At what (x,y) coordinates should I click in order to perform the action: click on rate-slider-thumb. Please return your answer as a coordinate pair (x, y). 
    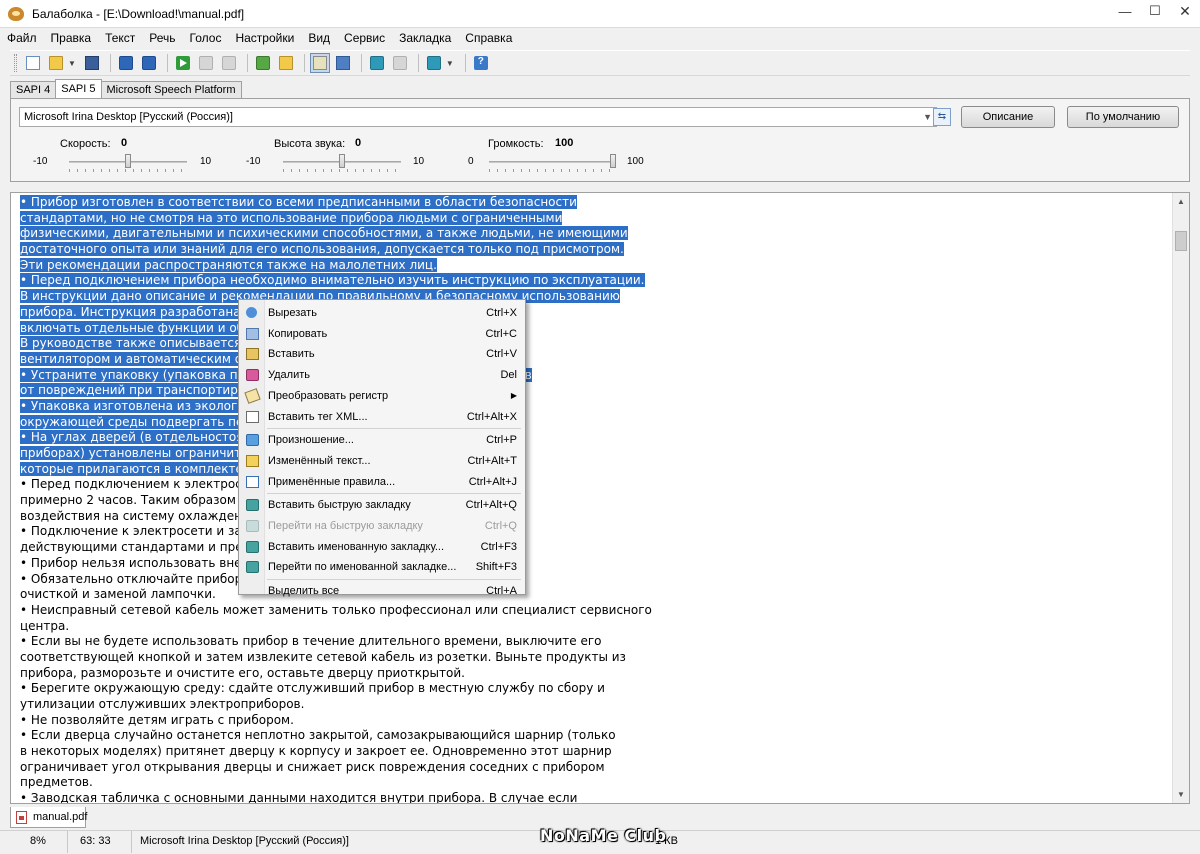
    Looking at the image, I should click on (128, 161).